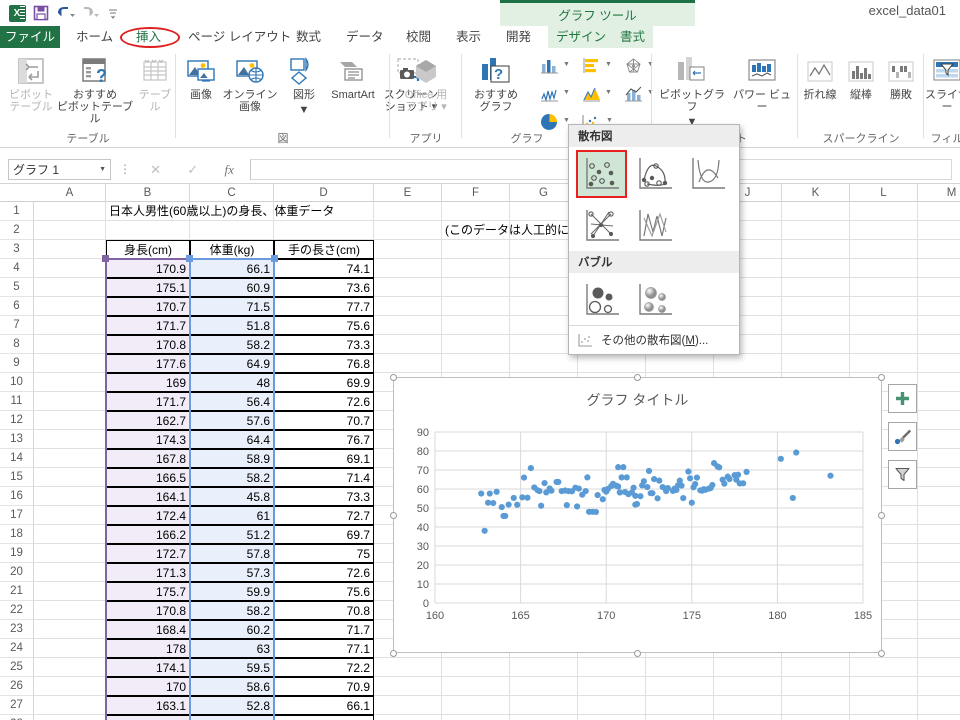 This screenshot has height=720, width=960. What do you see at coordinates (408, 686) in the screenshot?
I see `cell-E26` at bounding box center [408, 686].